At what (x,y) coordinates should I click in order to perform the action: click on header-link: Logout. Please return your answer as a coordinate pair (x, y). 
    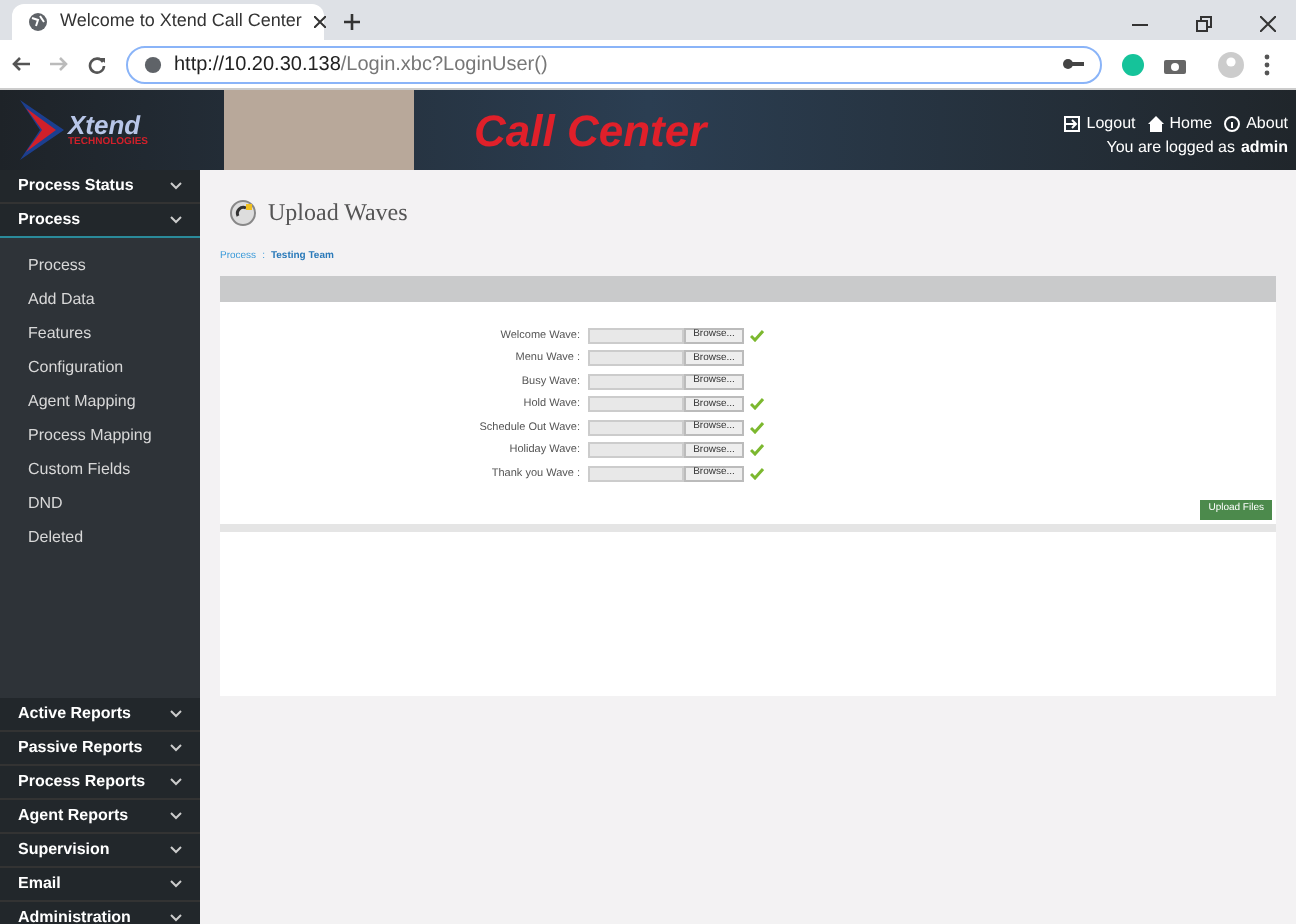
    Looking at the image, I should click on (1111, 124).